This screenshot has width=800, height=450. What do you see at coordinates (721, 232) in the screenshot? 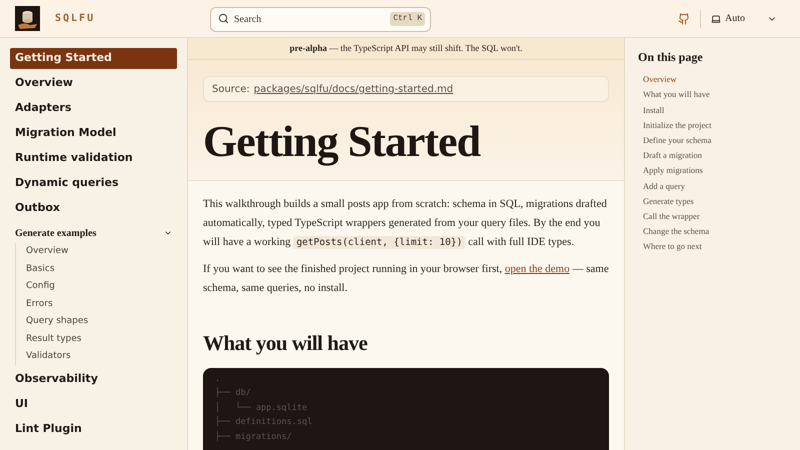
I see `toc-link: Change the schema` at bounding box center [721, 232].